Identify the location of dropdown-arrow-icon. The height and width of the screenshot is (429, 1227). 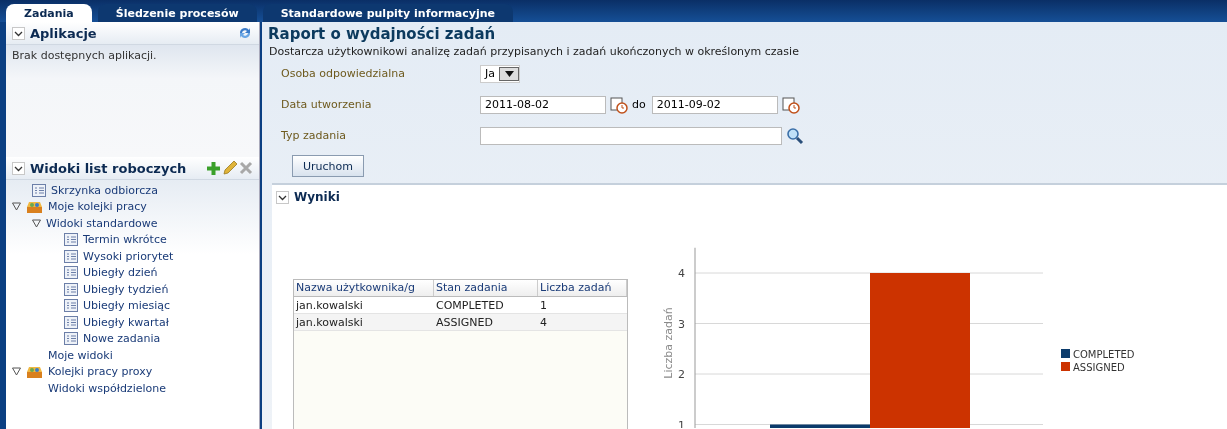
(509, 73).